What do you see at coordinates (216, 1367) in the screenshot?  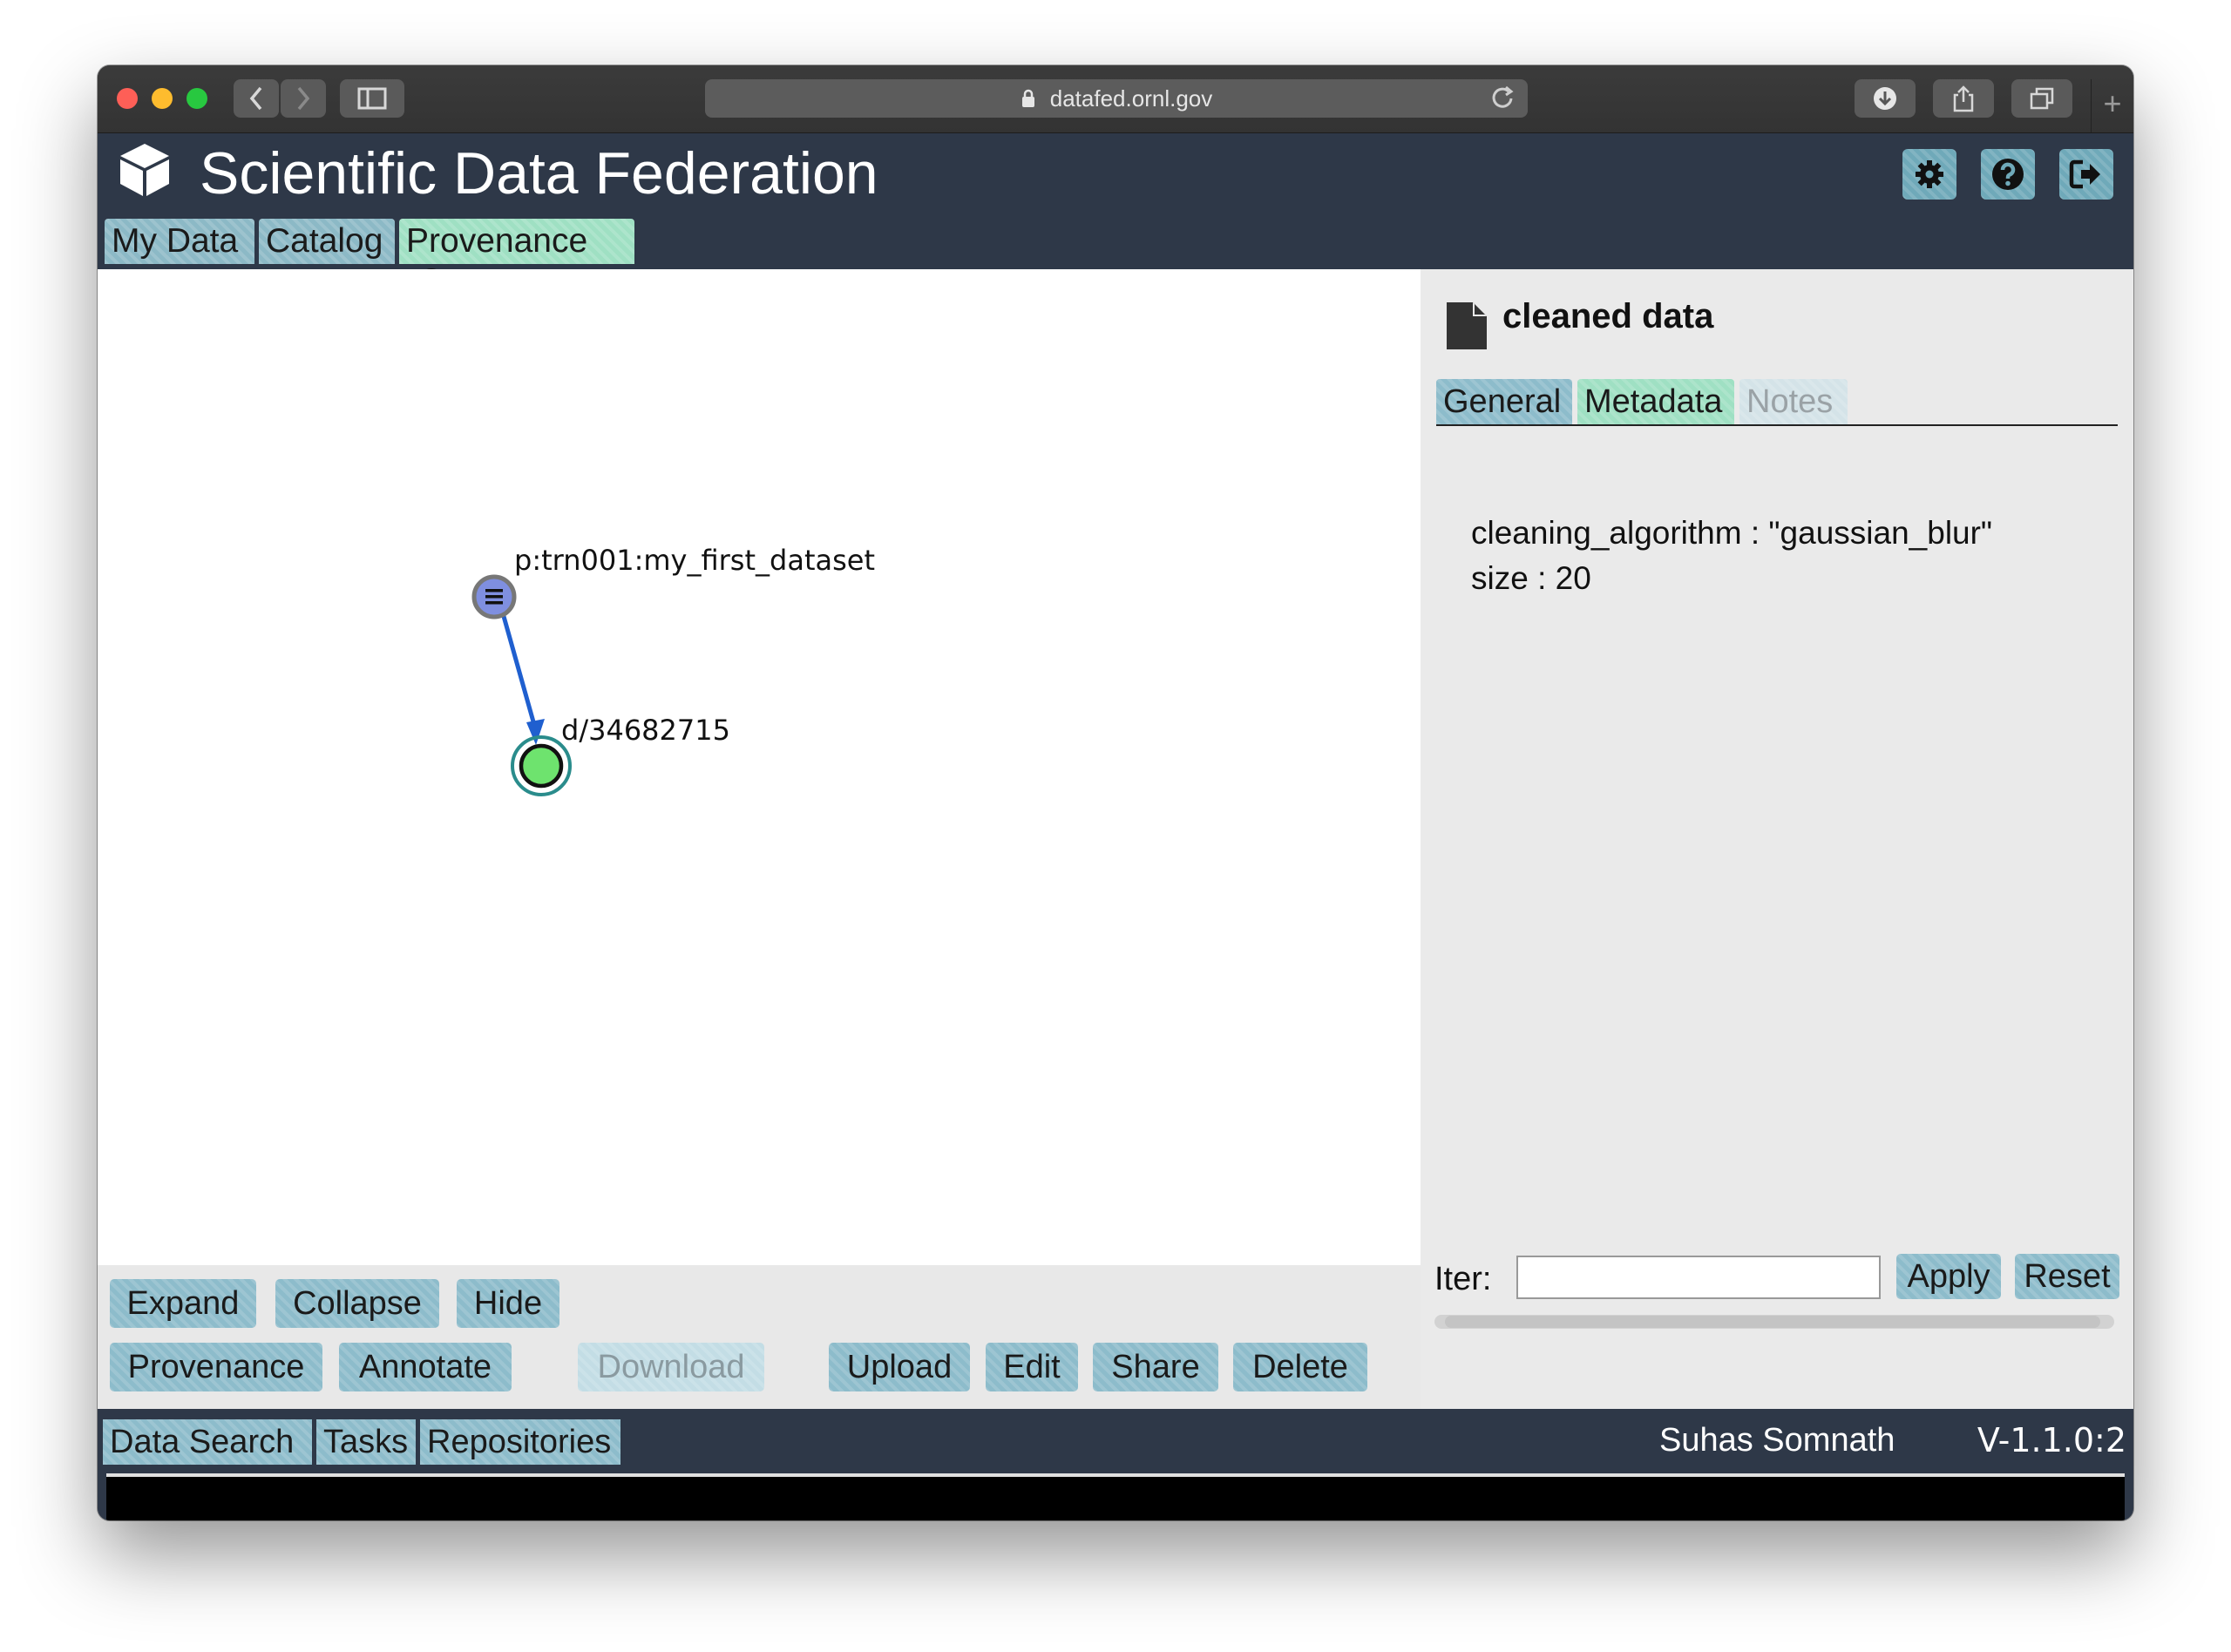 I see `provenance-button: Provenance` at bounding box center [216, 1367].